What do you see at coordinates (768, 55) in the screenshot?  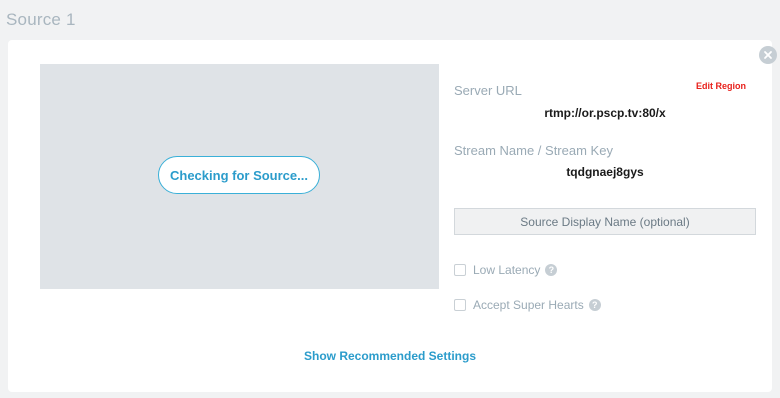 I see `close-icon` at bounding box center [768, 55].